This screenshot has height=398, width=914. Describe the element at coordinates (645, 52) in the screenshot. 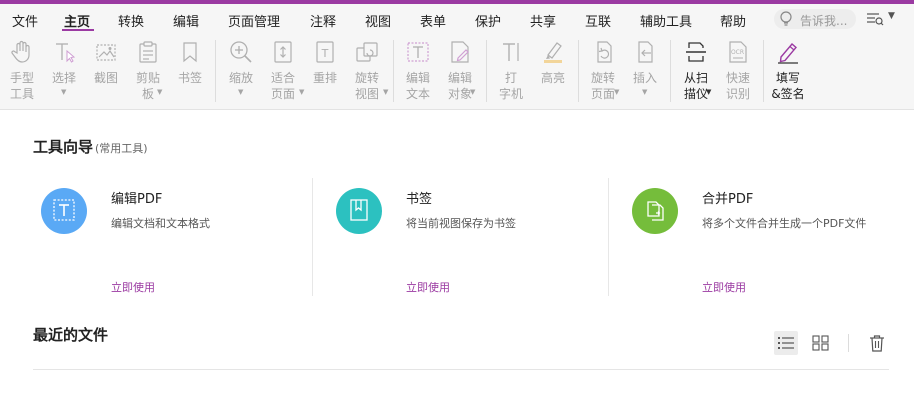

I see `insert-icon` at that location.